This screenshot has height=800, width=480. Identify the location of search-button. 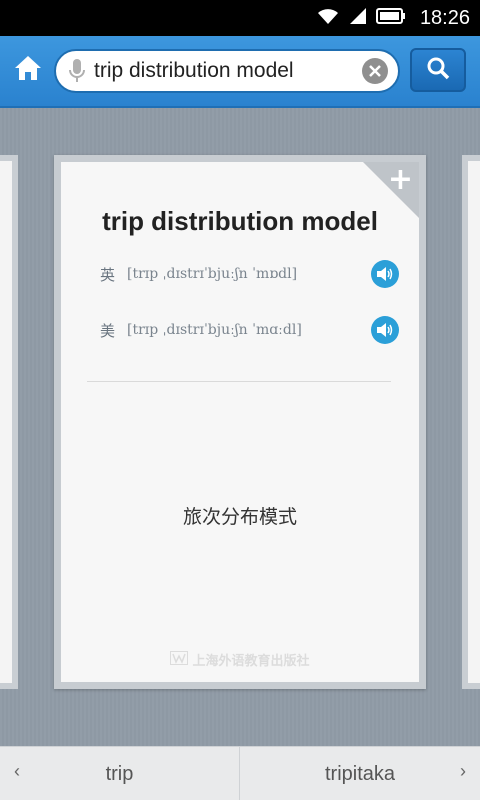
(438, 70).